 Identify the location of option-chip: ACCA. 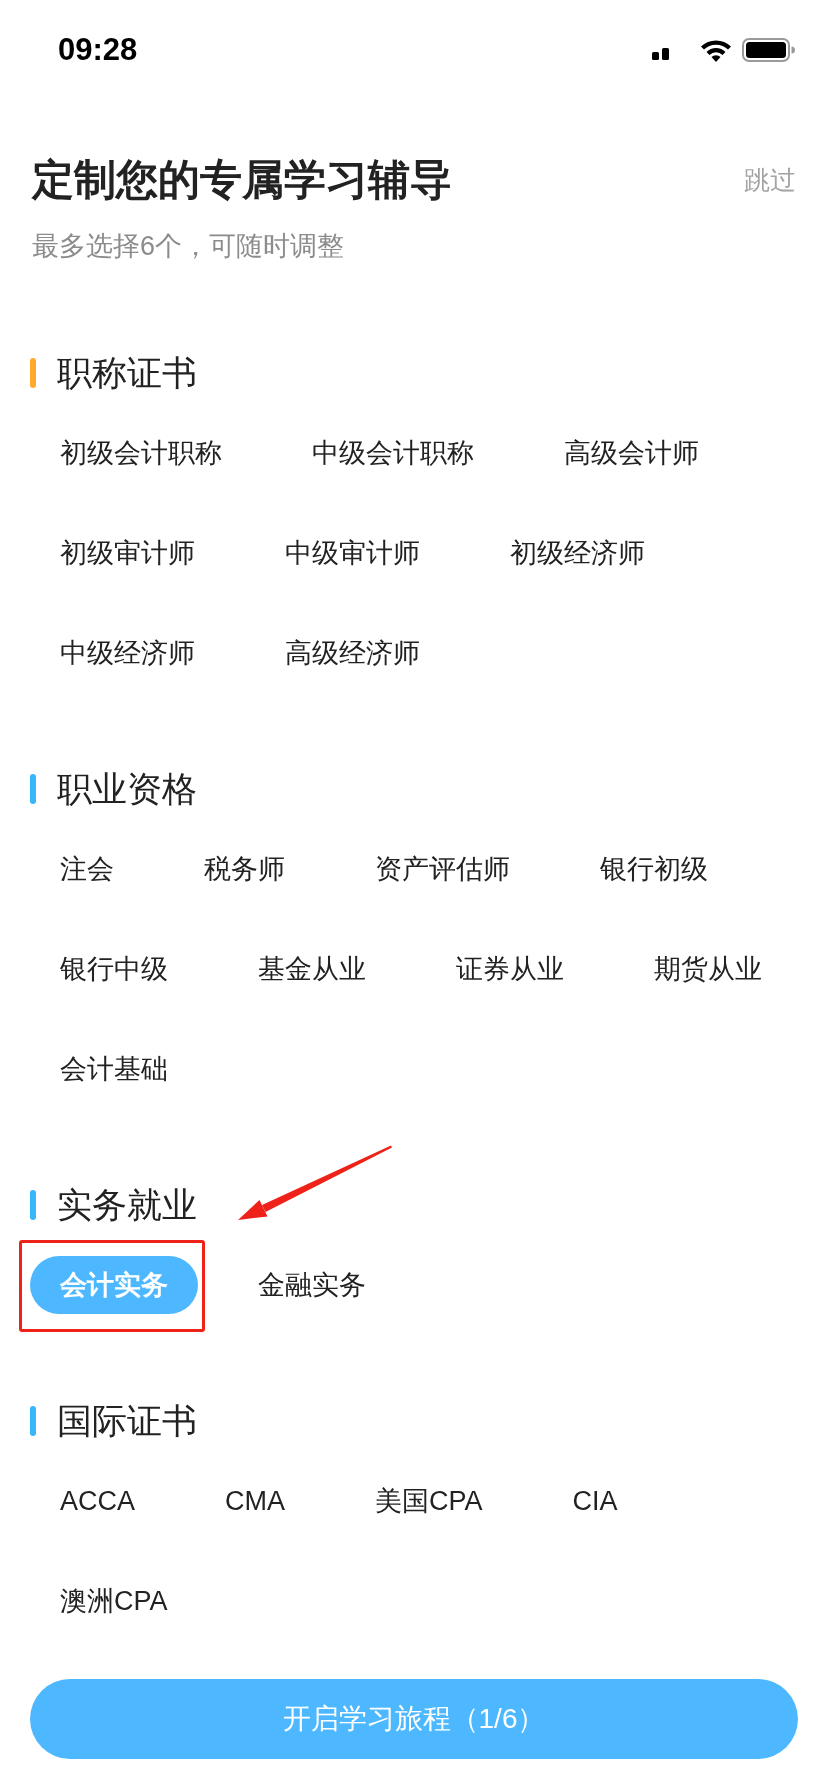
(97, 1501).